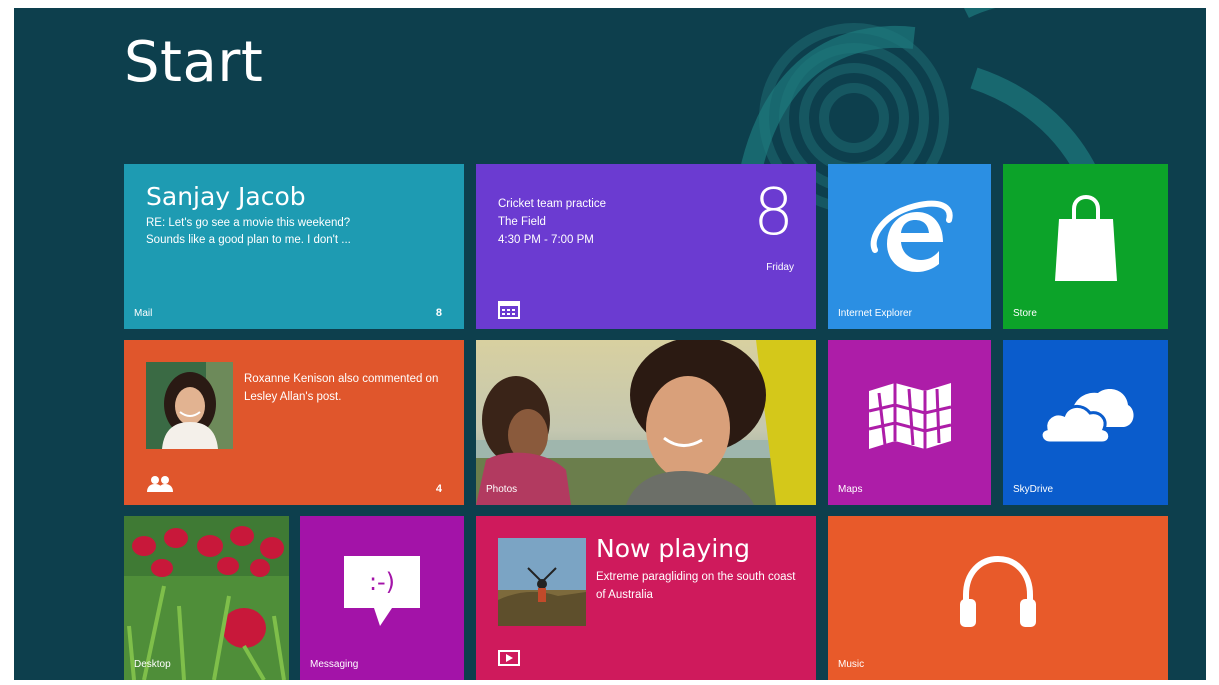 The width and height of the screenshot is (1219, 685). I want to click on messaging-tile: :-) Messaging, so click(382, 598).